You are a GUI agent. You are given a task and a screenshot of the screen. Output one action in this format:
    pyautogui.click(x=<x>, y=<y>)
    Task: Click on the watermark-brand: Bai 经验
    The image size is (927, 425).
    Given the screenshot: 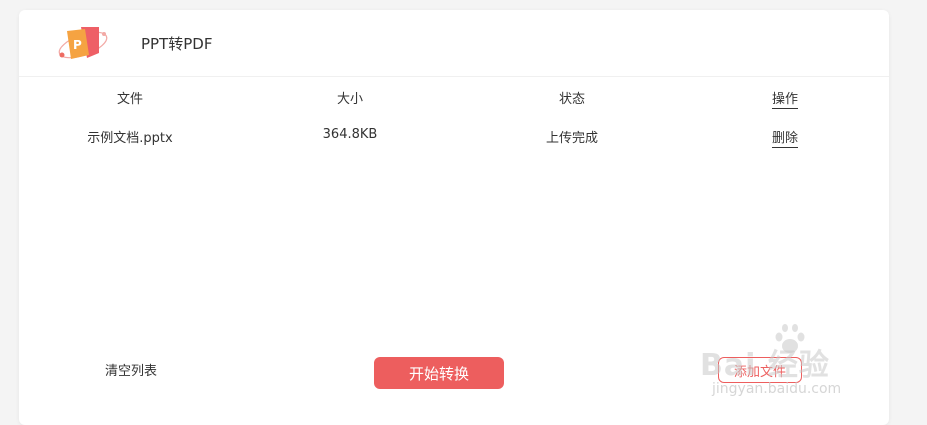 What is the action you would take?
    pyautogui.click(x=765, y=365)
    